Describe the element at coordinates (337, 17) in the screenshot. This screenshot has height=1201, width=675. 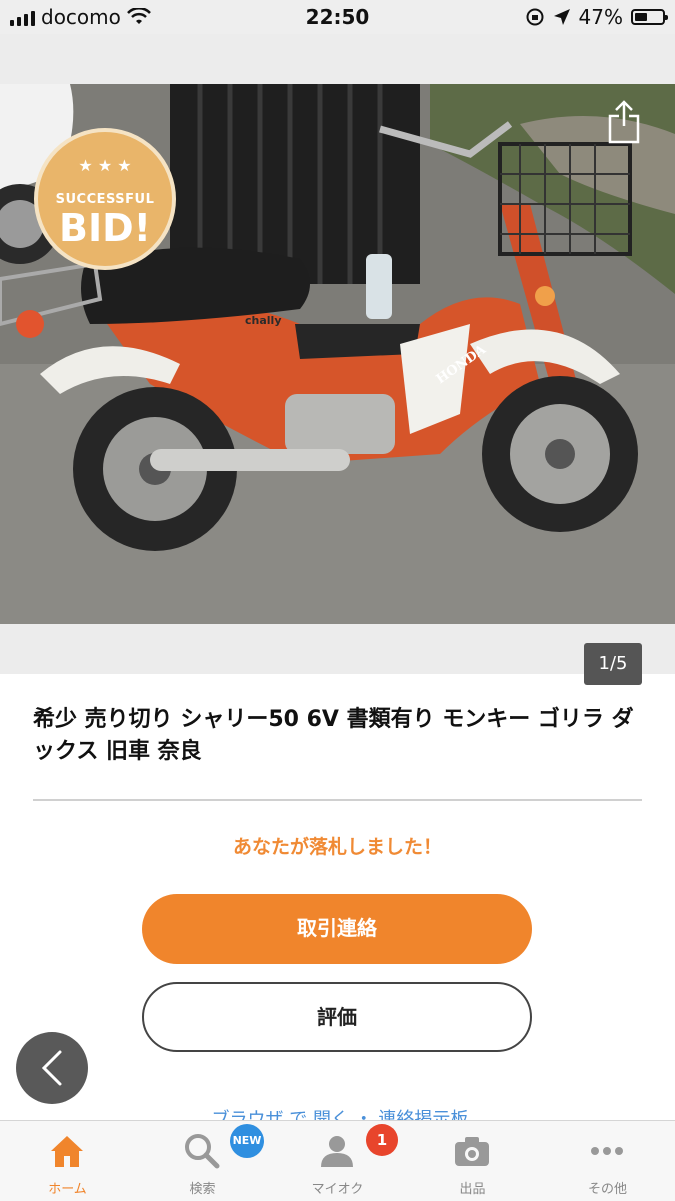
I see `status-bar: docomo 22:50 47%` at that location.